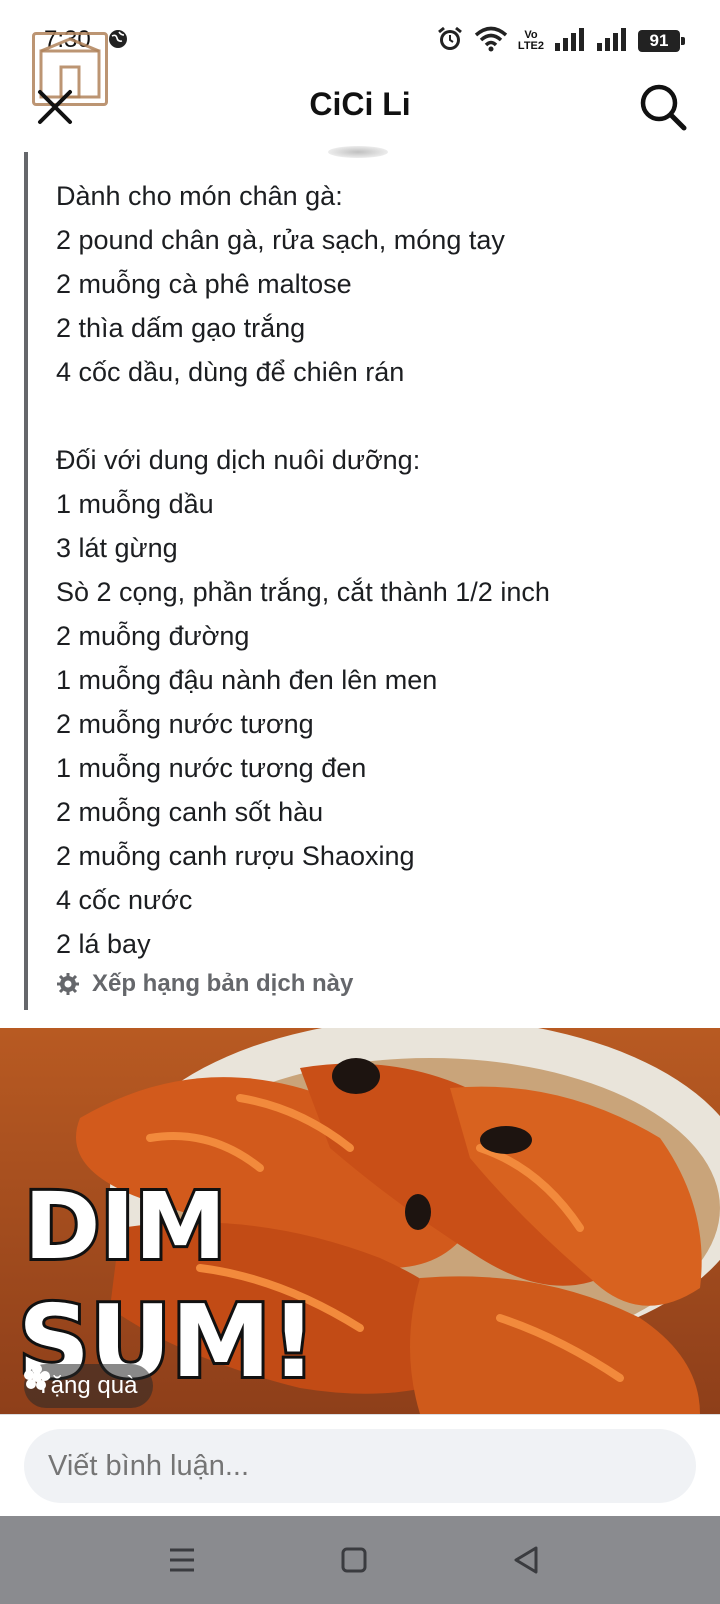 This screenshot has width=720, height=1604. I want to click on rate-translation-label: Xếp hạng bản dịch này, so click(223, 983).